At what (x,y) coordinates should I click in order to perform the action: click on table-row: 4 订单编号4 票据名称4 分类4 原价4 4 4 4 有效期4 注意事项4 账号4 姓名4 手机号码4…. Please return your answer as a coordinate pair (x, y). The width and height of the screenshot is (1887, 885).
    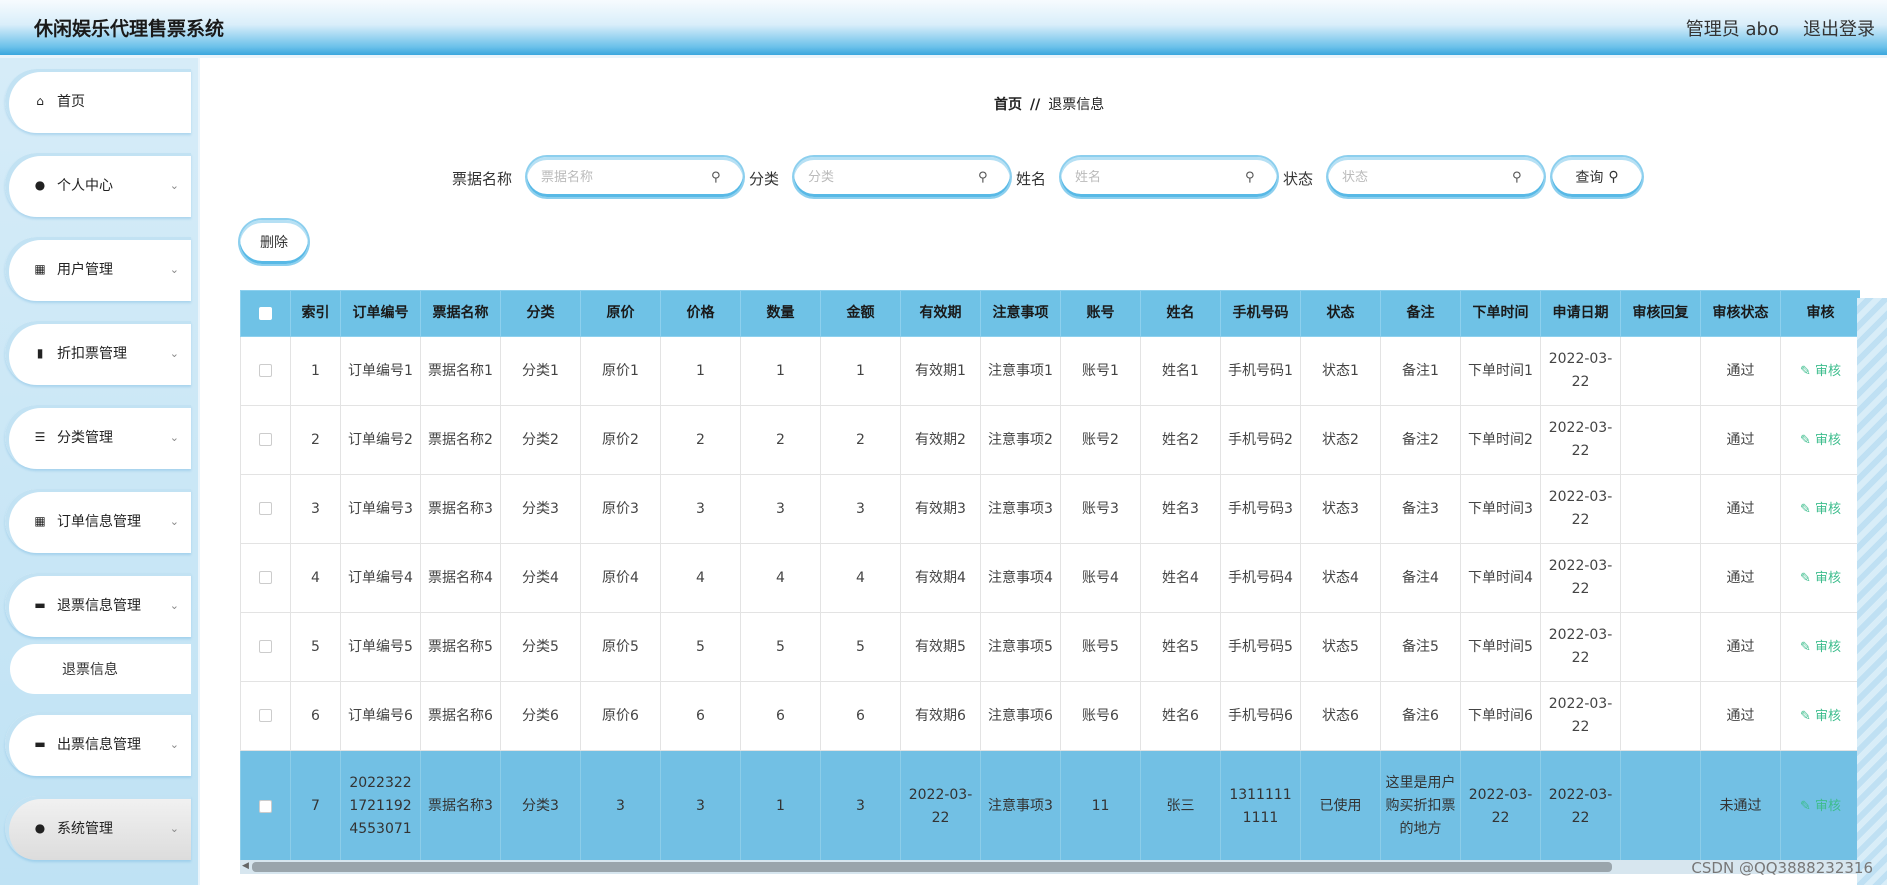
    Looking at the image, I should click on (1050, 578).